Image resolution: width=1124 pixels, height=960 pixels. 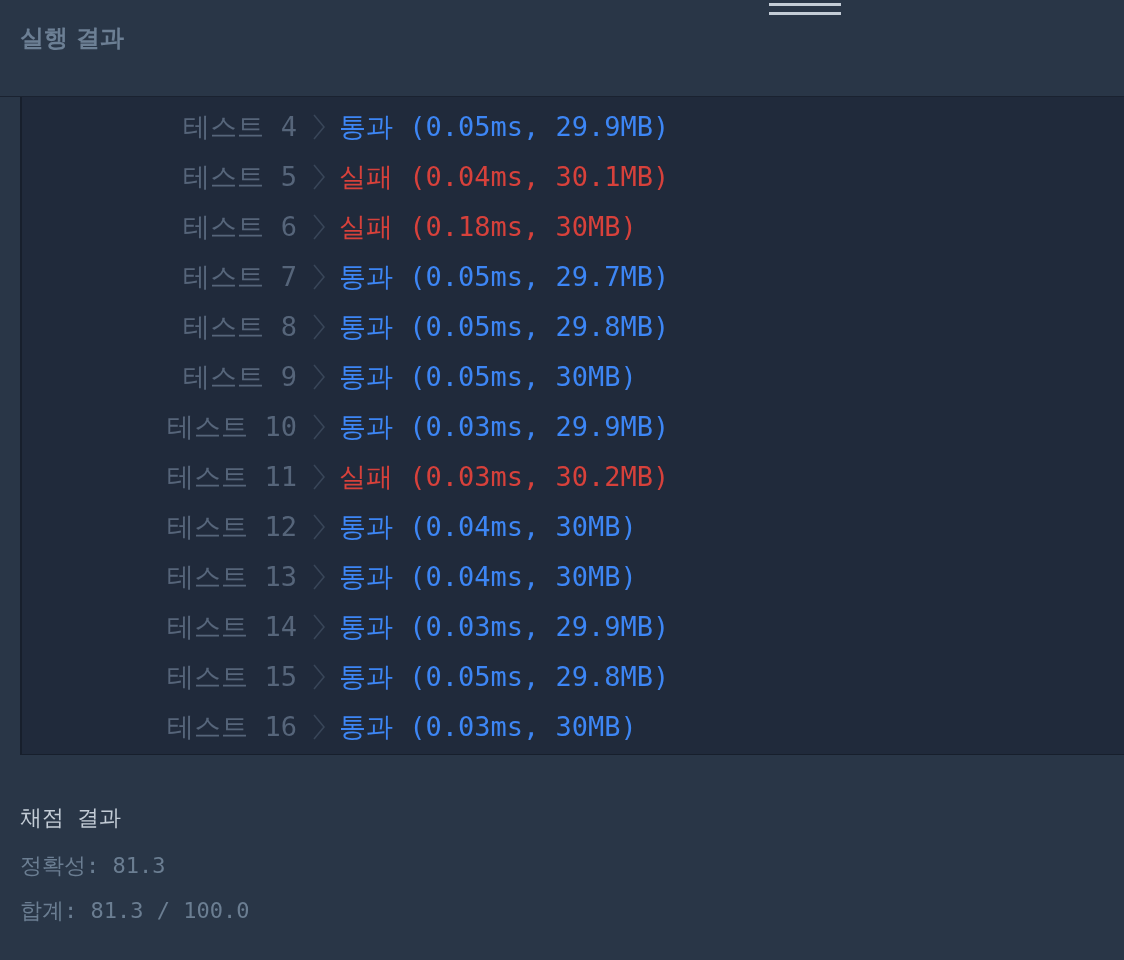 I want to click on test-label: 테스트 12, so click(x=231, y=527).